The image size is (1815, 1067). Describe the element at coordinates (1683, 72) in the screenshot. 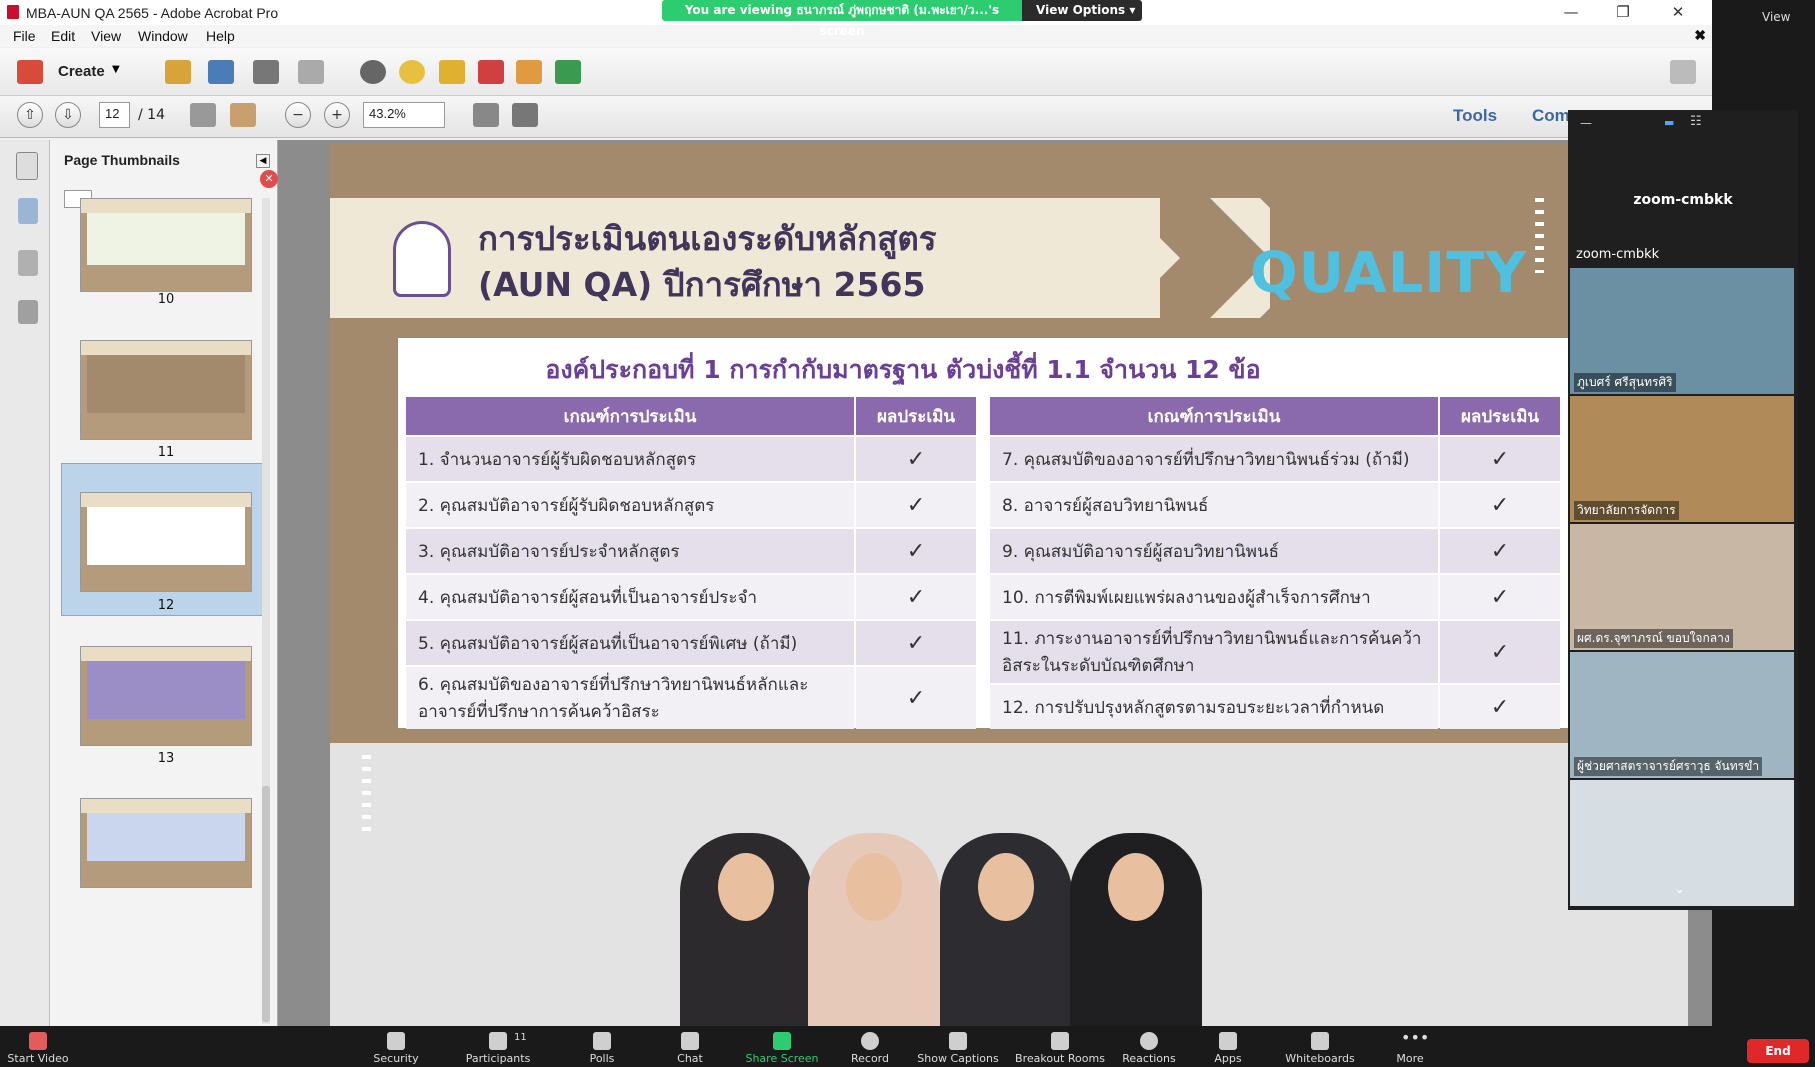

I see `expand-icon` at that location.